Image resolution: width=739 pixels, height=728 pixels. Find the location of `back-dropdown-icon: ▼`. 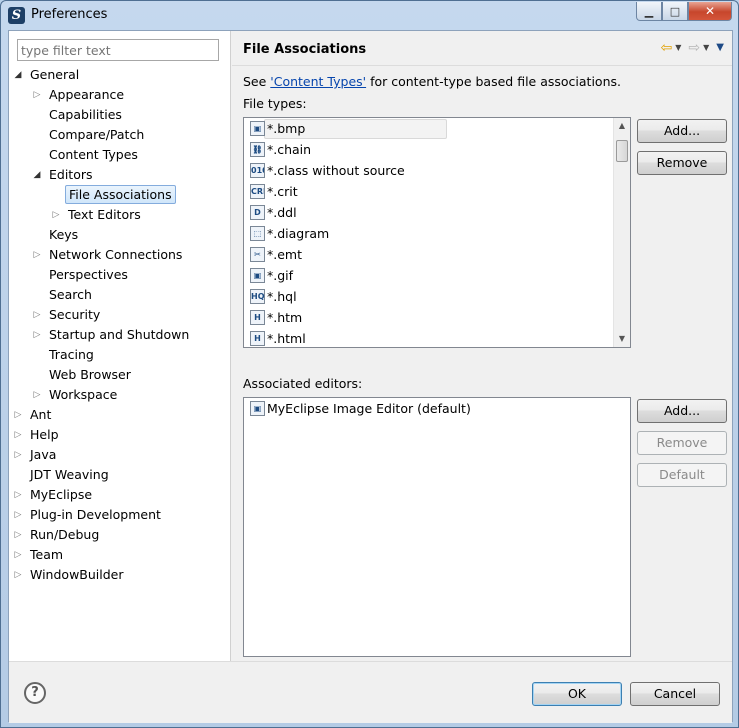

back-dropdown-icon: ▼ is located at coordinates (678, 48).